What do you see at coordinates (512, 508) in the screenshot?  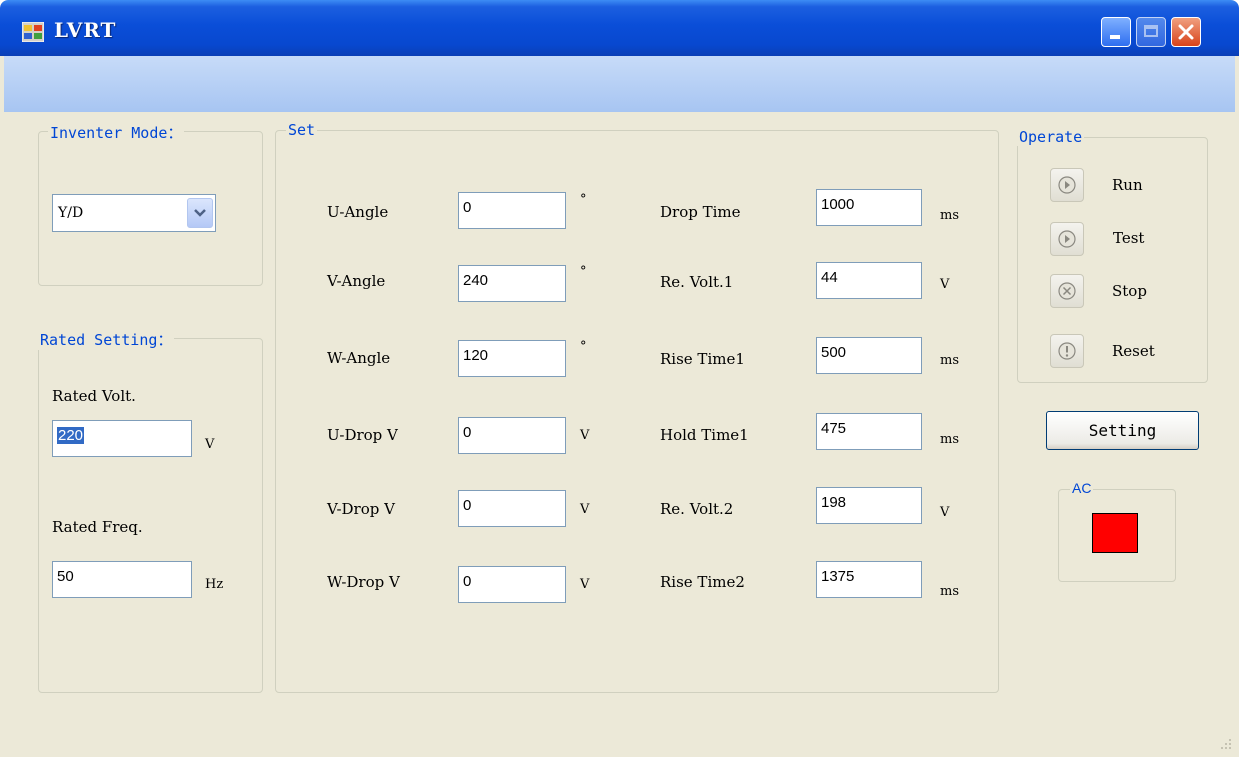 I see `v-drop-v-input: 0` at bounding box center [512, 508].